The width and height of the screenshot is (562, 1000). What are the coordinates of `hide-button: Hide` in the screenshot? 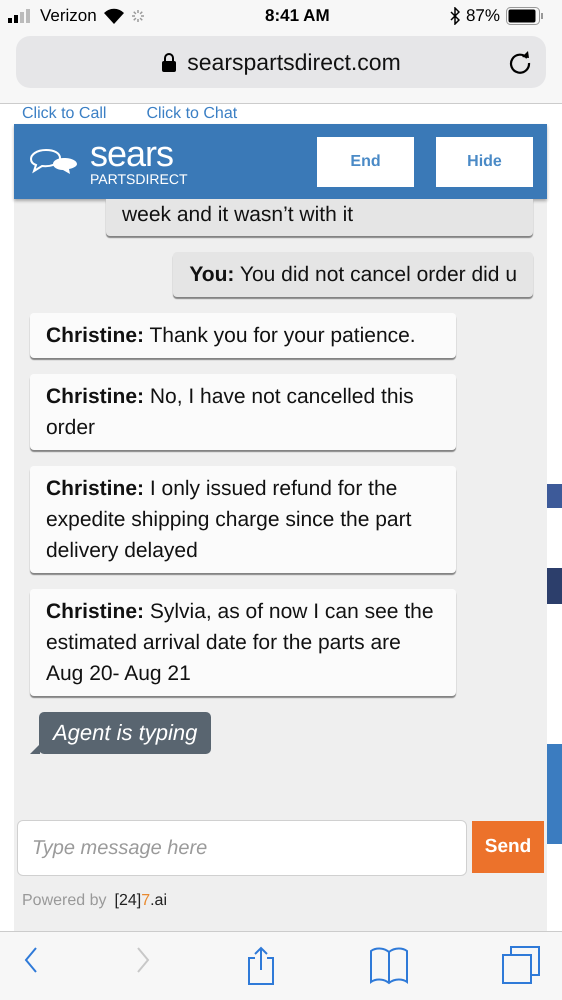 It's located at (484, 161).